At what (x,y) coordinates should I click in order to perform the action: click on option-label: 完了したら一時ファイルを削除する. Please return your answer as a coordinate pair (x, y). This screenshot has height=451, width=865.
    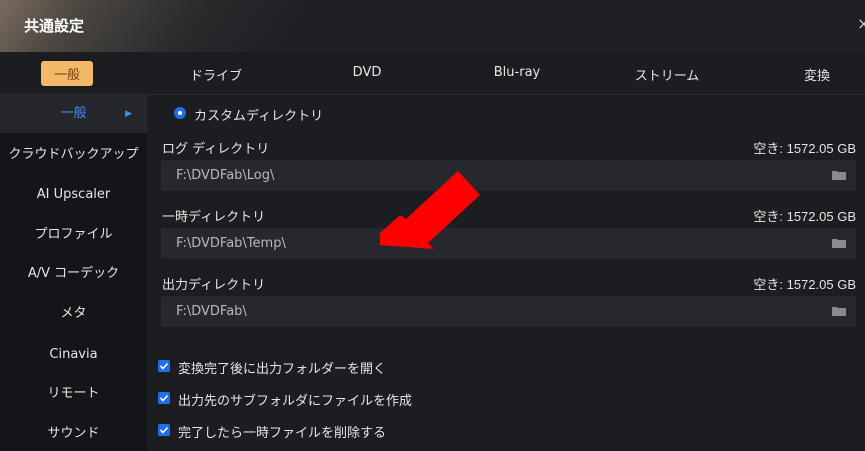
    Looking at the image, I should click on (282, 433).